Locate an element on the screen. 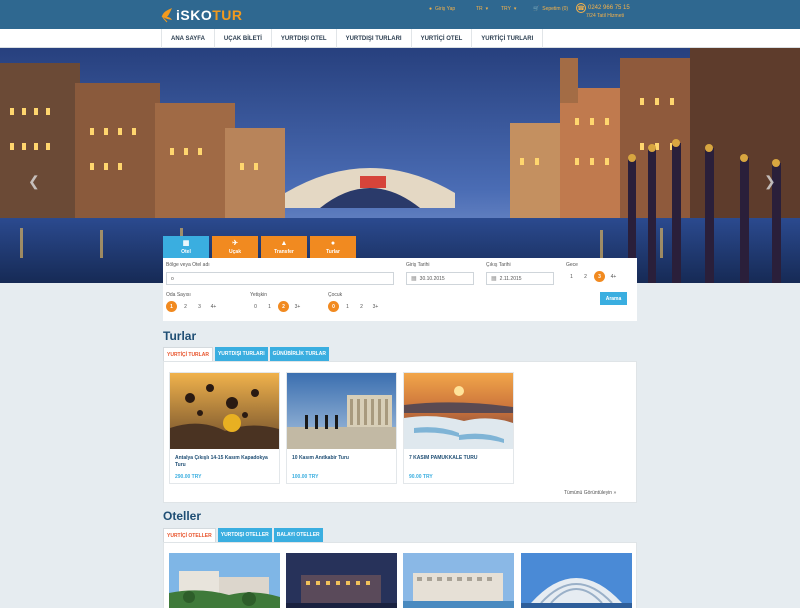 The height and width of the screenshot is (608, 800). language-select: TR ▾ is located at coordinates (482, 9).